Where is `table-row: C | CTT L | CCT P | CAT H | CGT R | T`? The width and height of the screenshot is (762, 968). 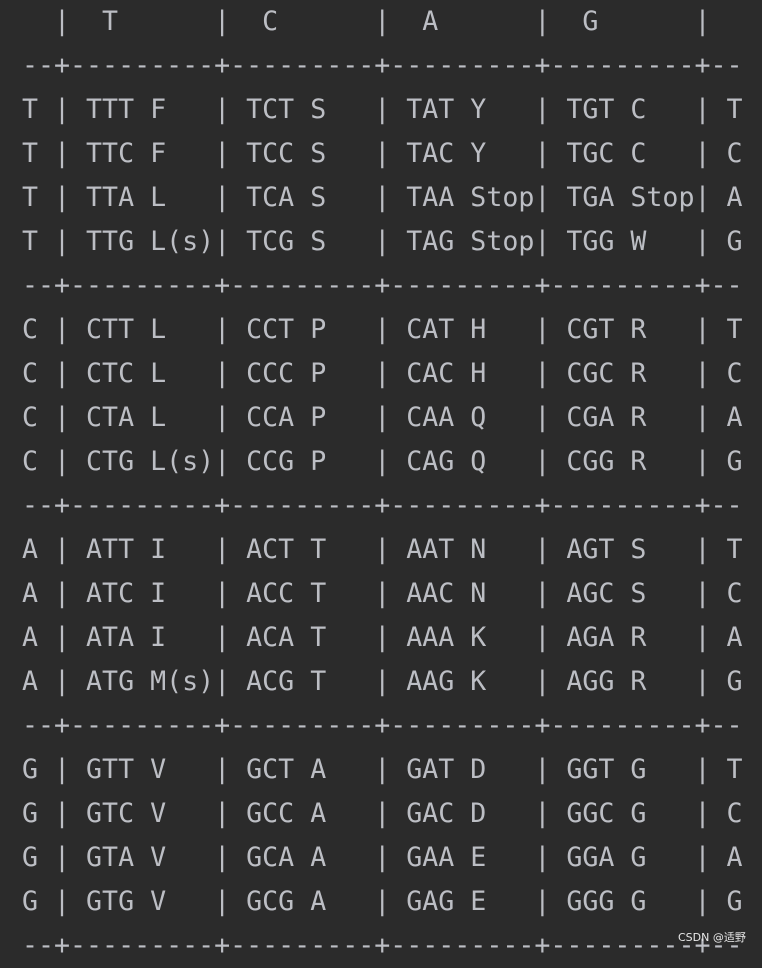 table-row: C | CTT L | CCT P | CAT H | CGT R | T is located at coordinates (382, 329).